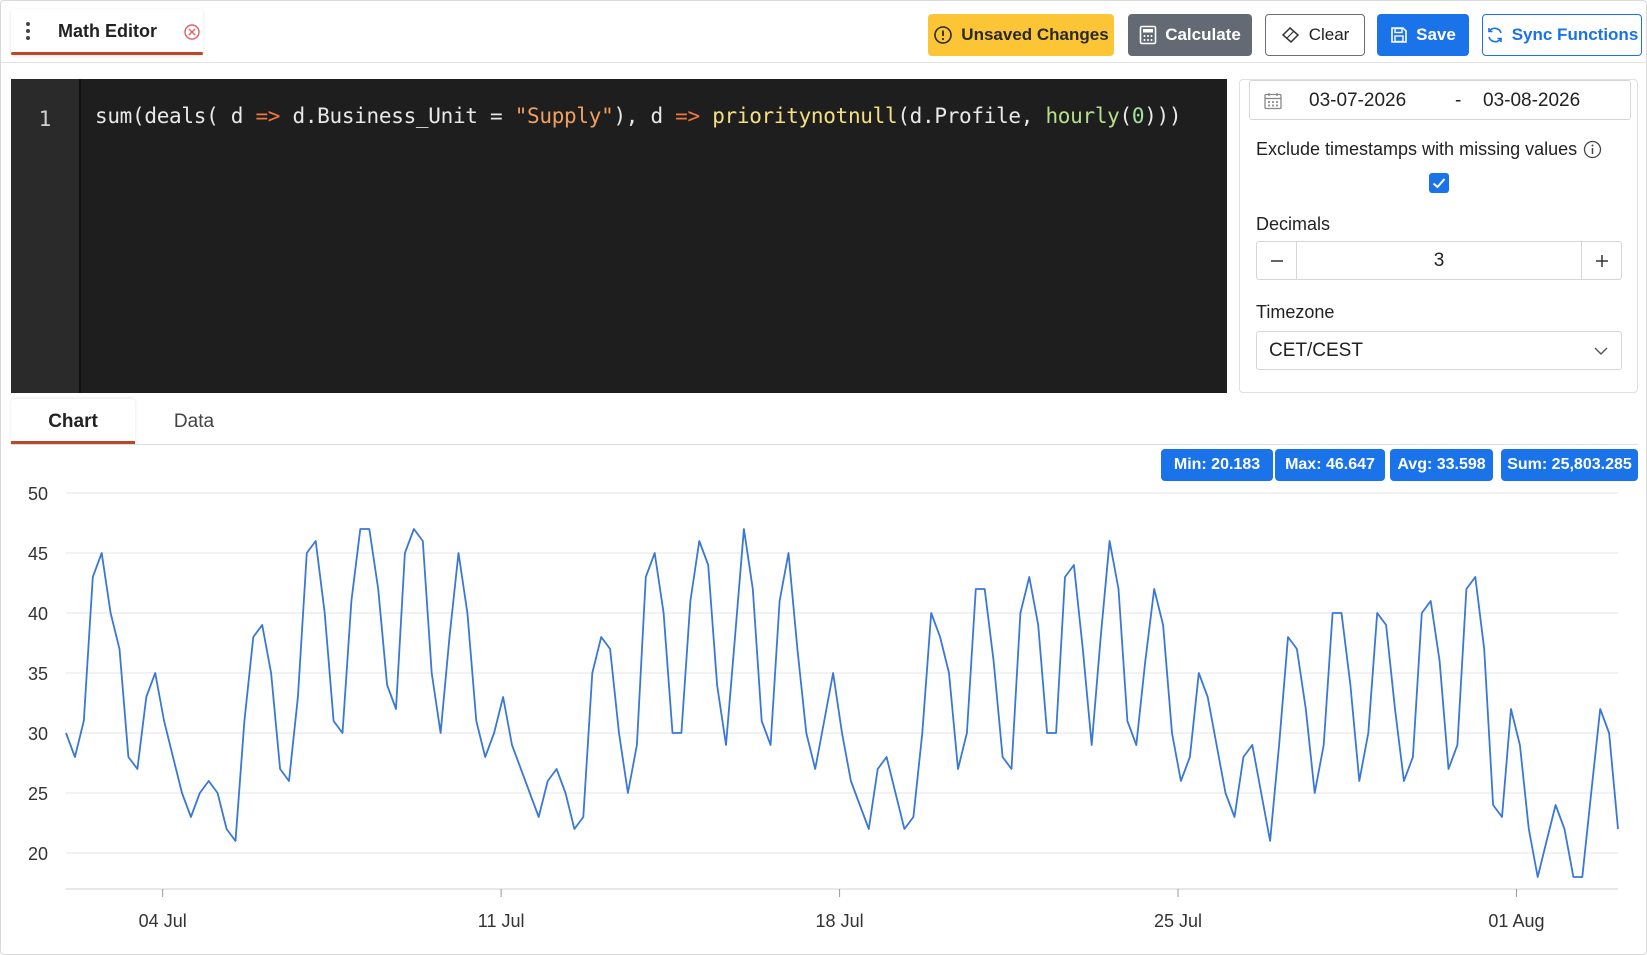 The width and height of the screenshot is (1647, 955). I want to click on document-tab-title: Math Editor, so click(107, 31).